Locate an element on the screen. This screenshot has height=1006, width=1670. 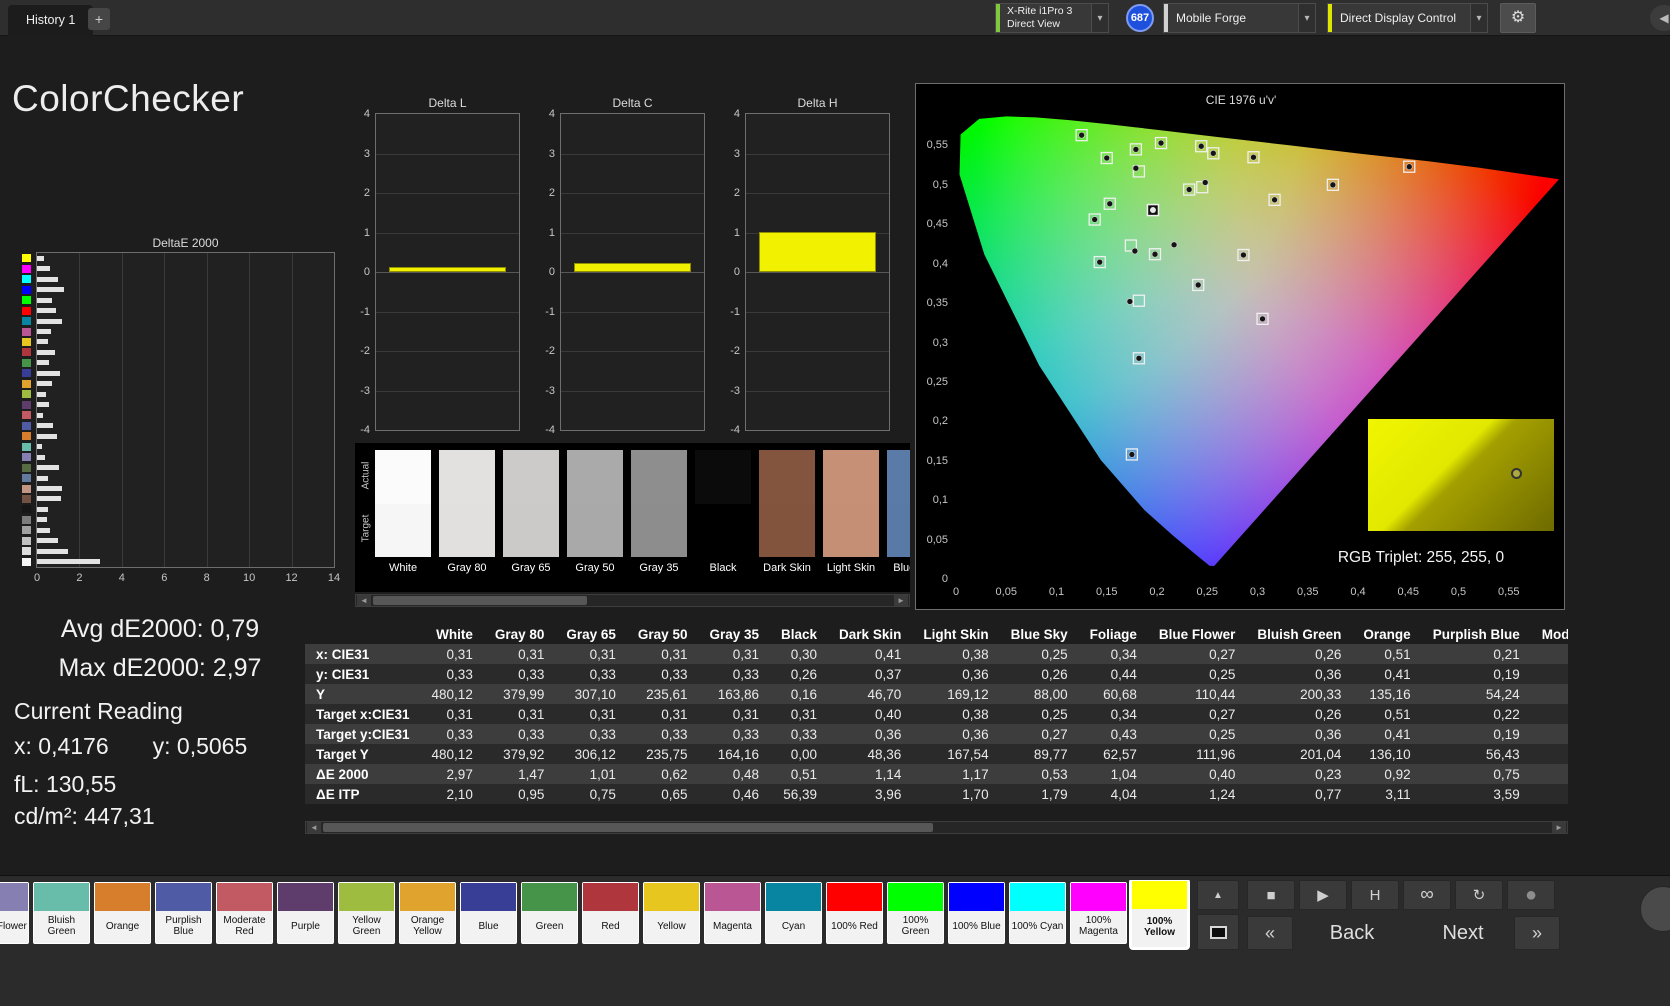
back-chevrons-button: « is located at coordinates (1270, 933).